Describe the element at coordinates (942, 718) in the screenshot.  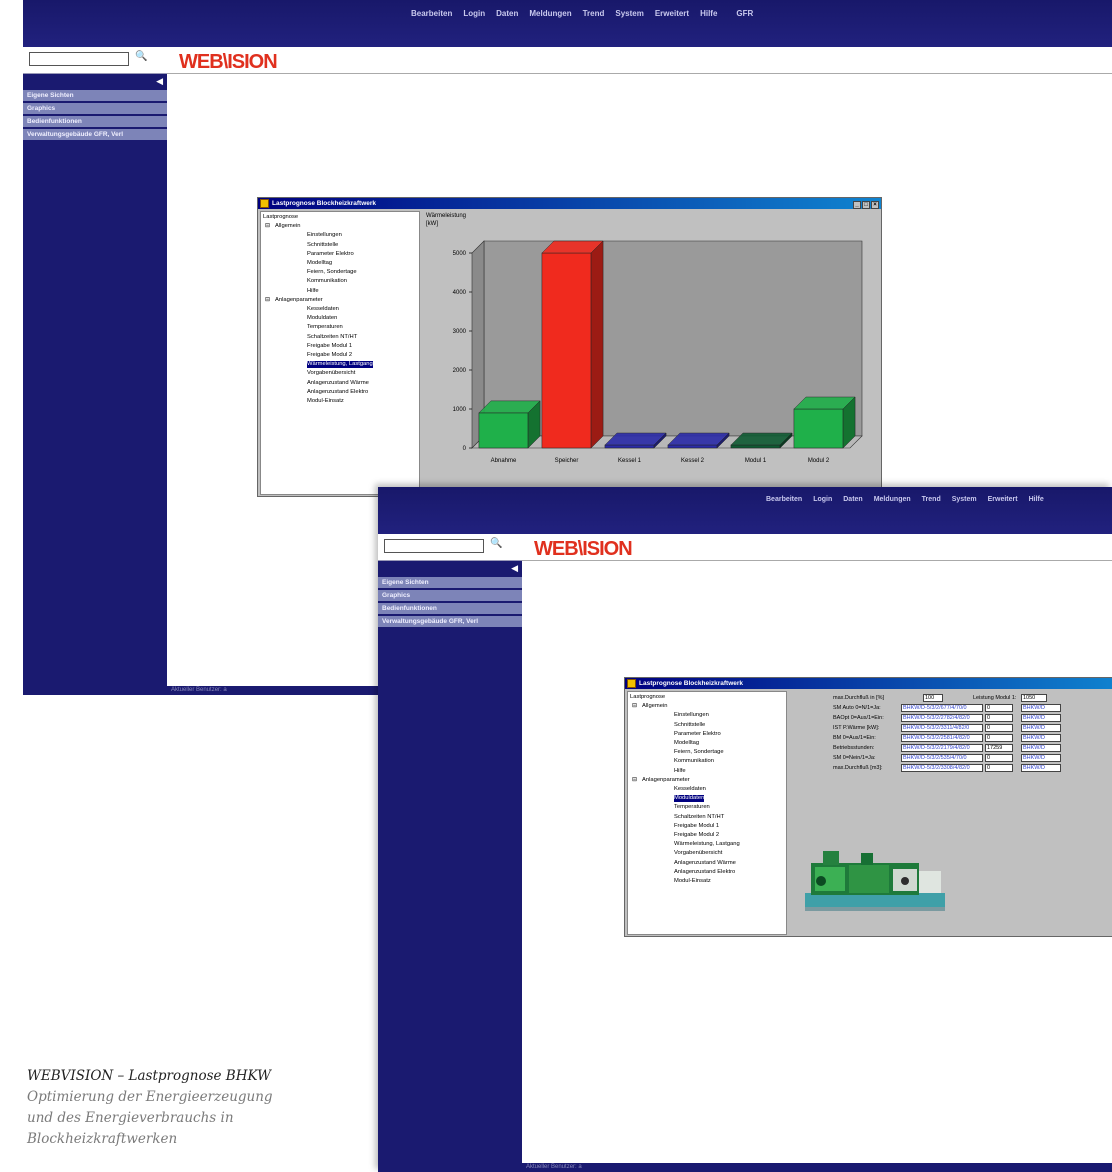
I see `datapoint-link-input: BHKW/D-5/3/2/2782/4/82/0` at that location.